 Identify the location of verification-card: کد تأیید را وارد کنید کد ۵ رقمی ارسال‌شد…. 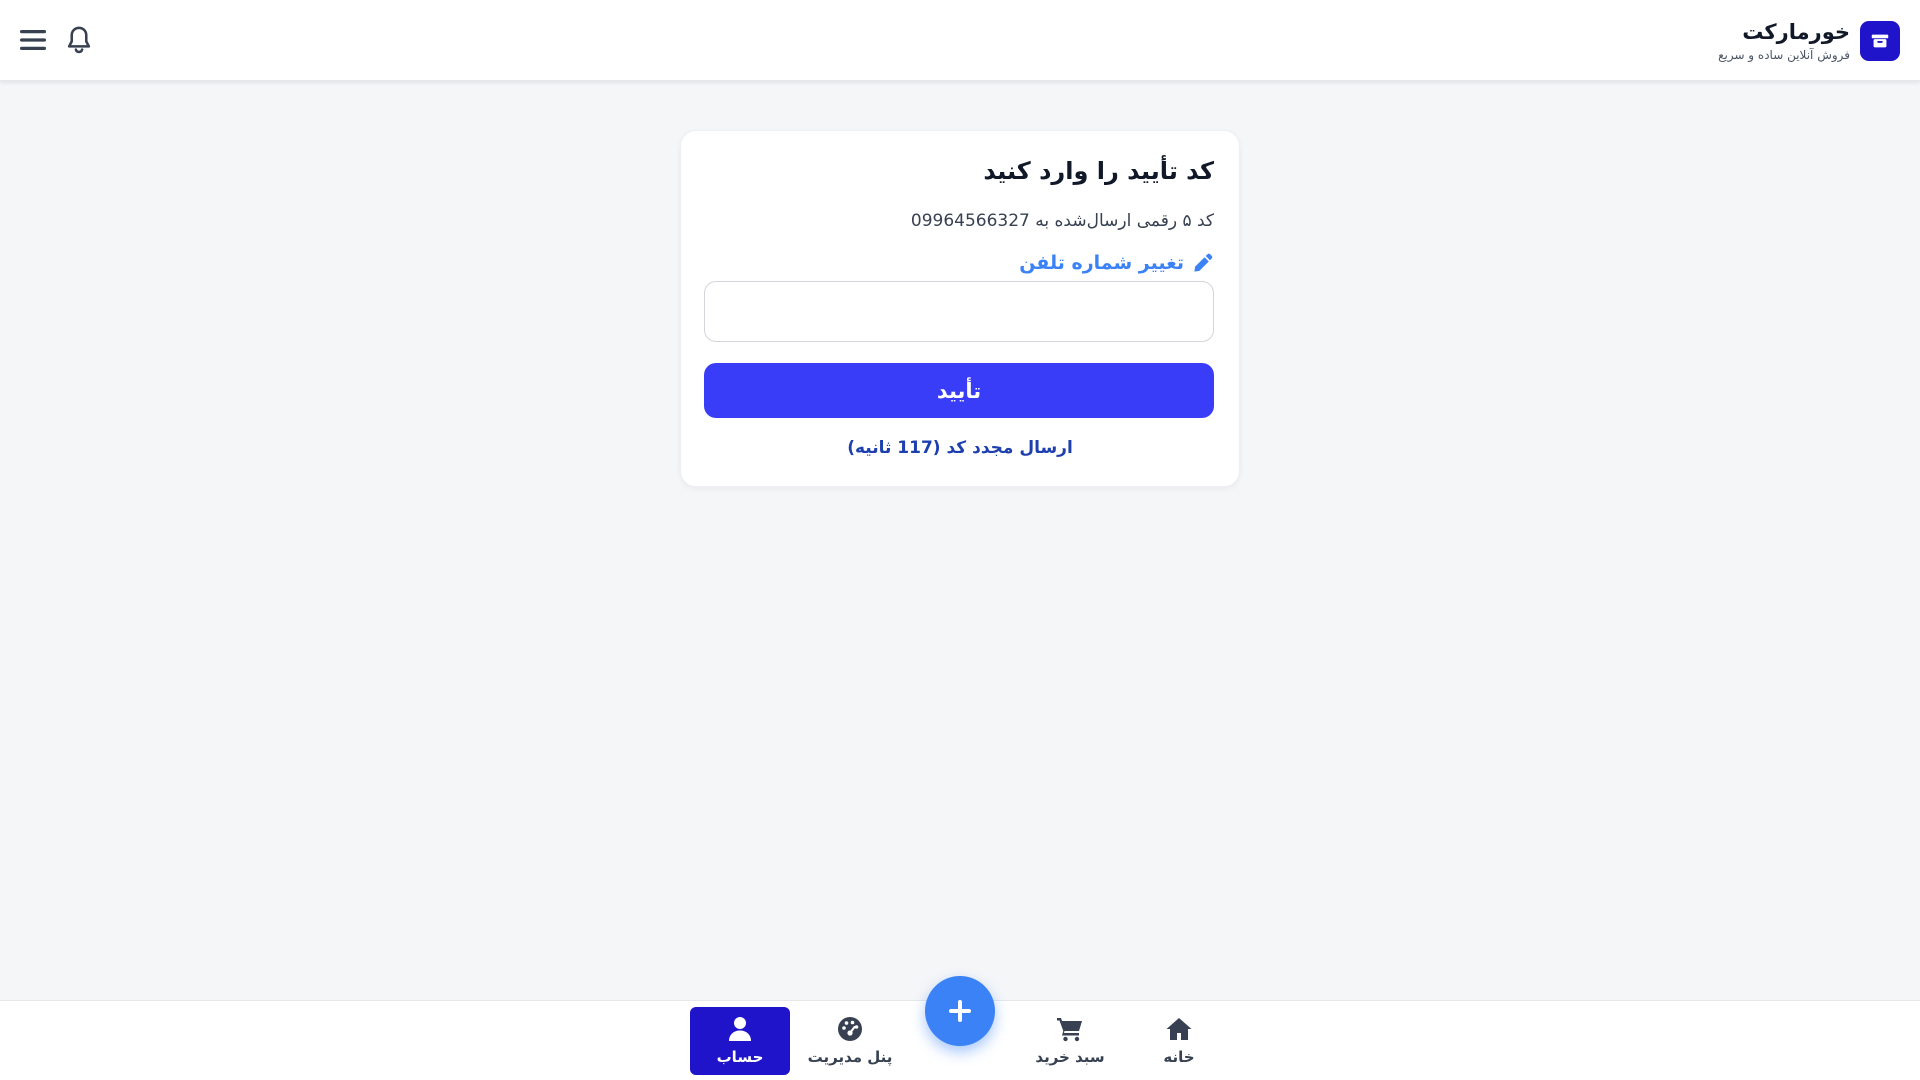
(960, 308).